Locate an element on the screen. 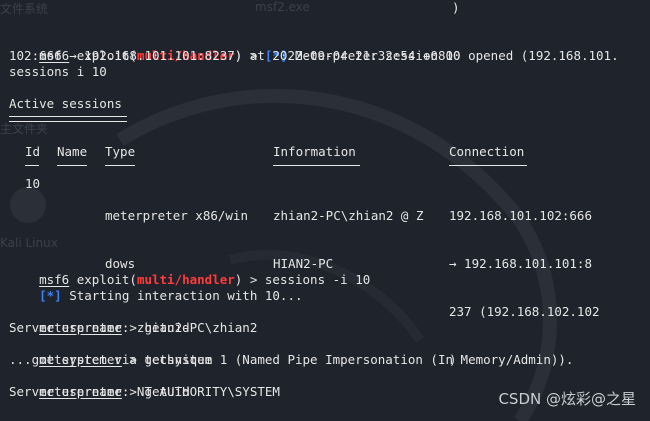 This screenshot has width=650, height=421. desktop-label-file: msf2.exe is located at coordinates (282, 7).